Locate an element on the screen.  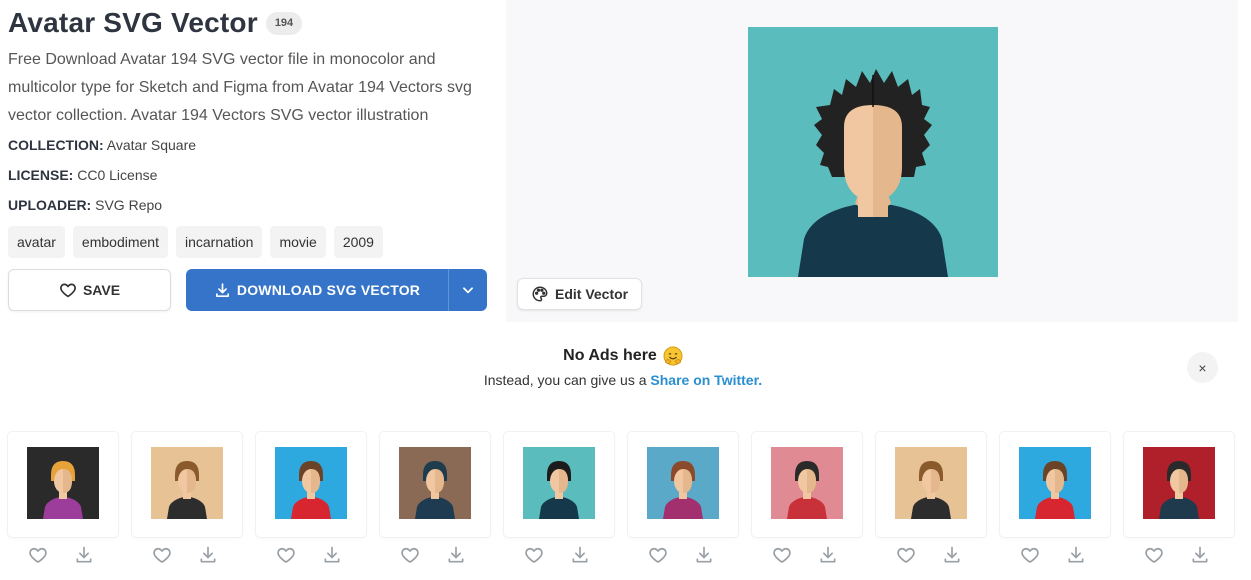
tag-embodiment: embodiment is located at coordinates (120, 242).